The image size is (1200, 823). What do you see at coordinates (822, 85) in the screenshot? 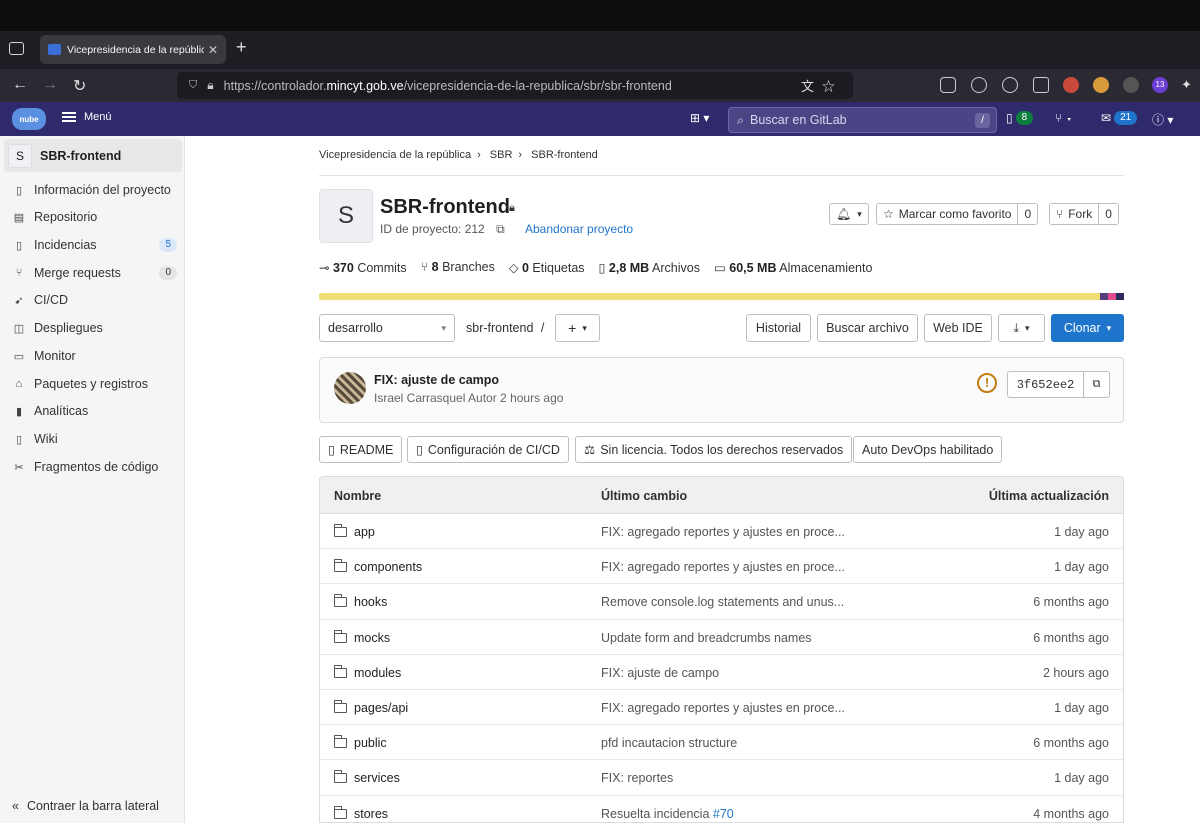
I see `translate-and-bookmark-icons: 文☆` at bounding box center [822, 85].